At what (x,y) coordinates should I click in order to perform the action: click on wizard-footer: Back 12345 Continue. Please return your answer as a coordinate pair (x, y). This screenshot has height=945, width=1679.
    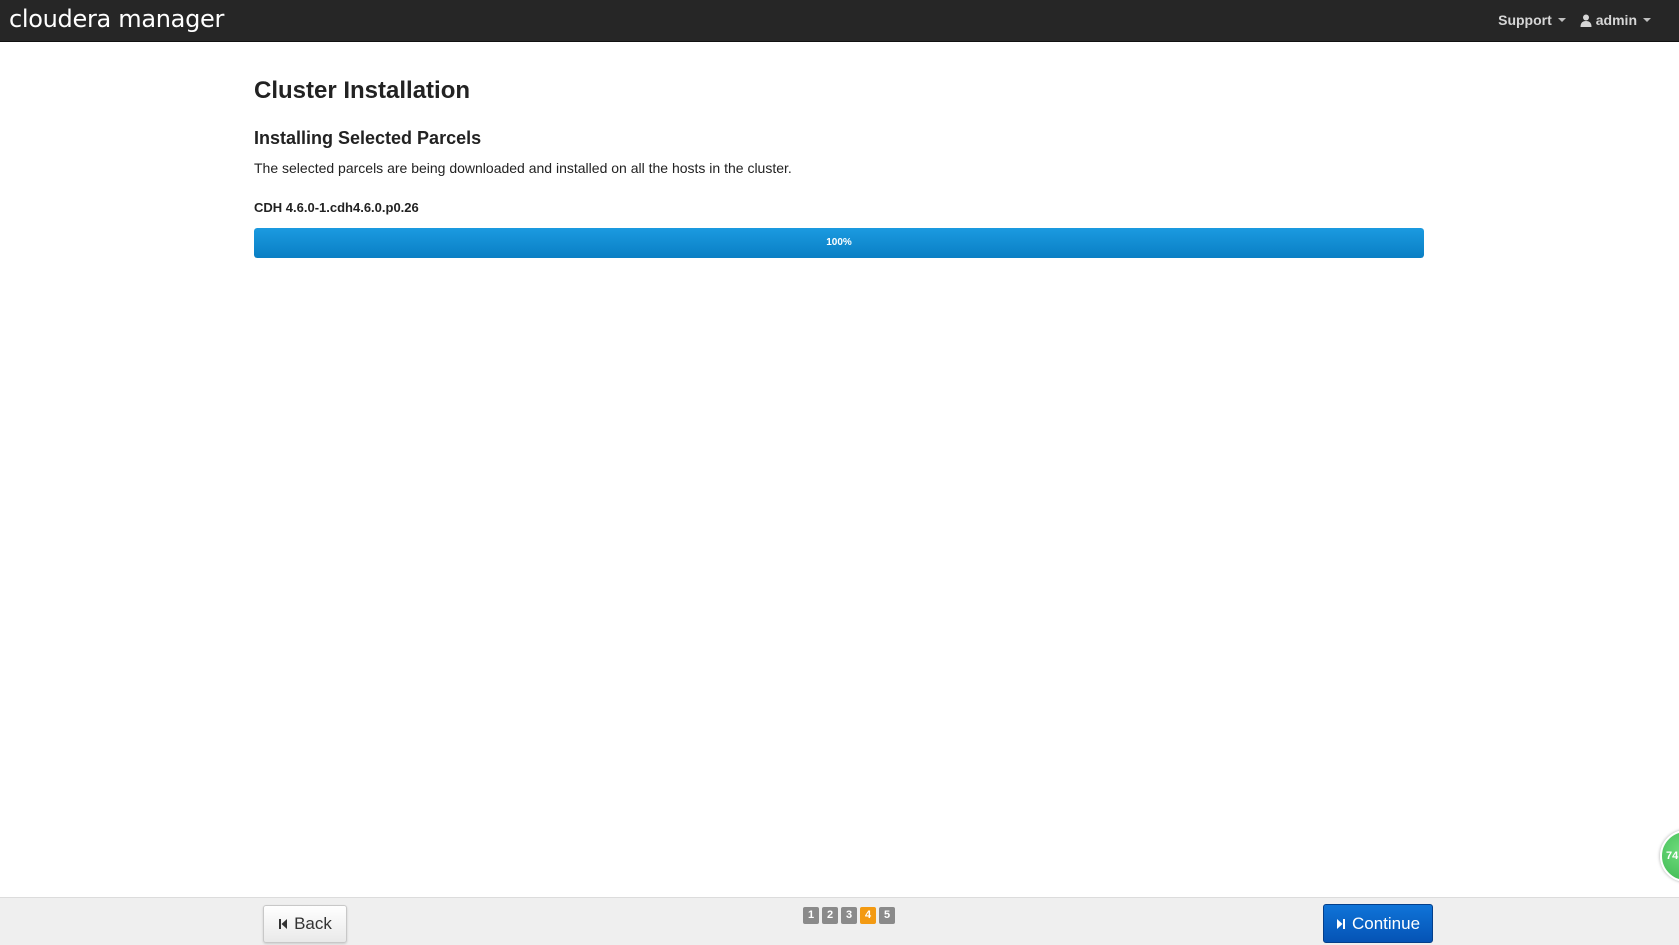
    Looking at the image, I should click on (839, 921).